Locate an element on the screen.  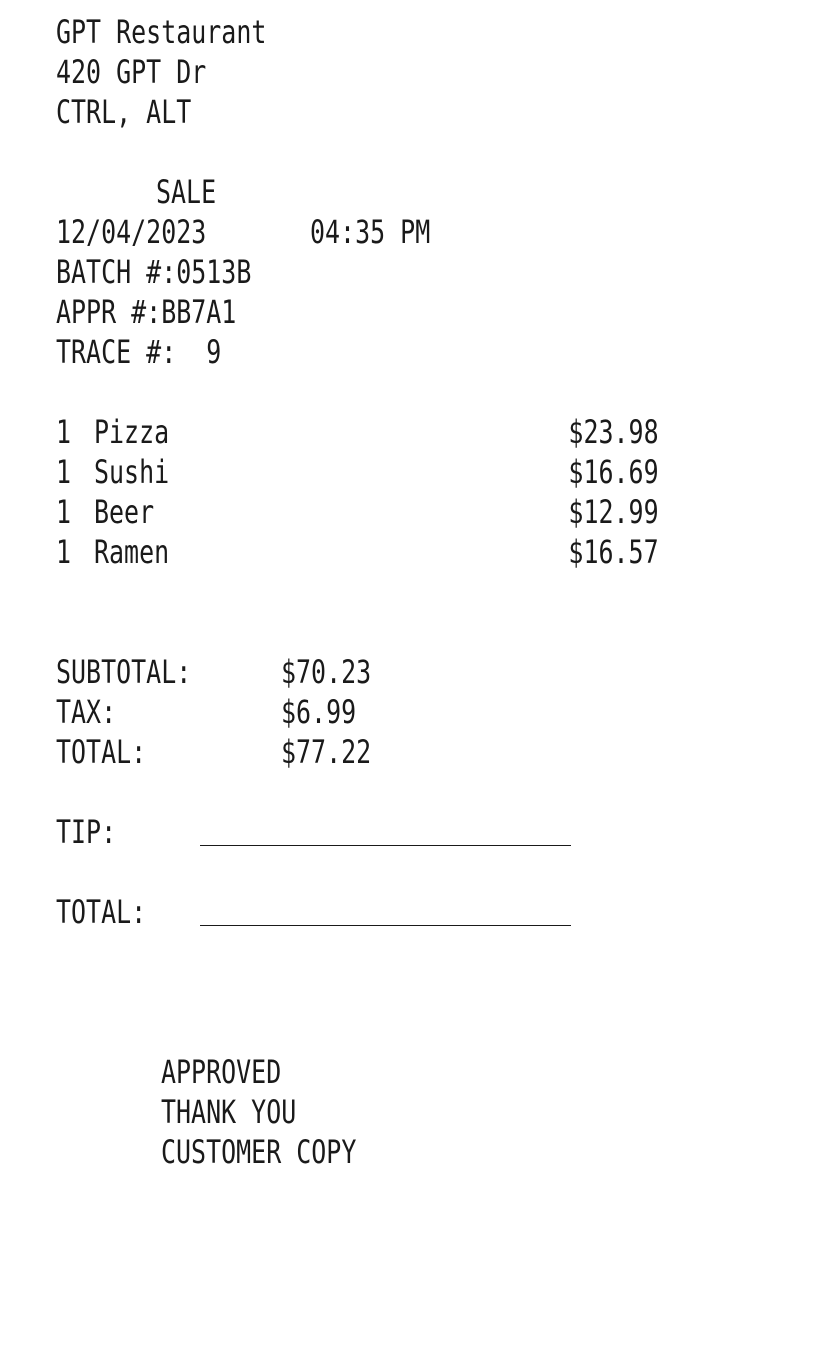
item-name: Ramen is located at coordinates (132, 552).